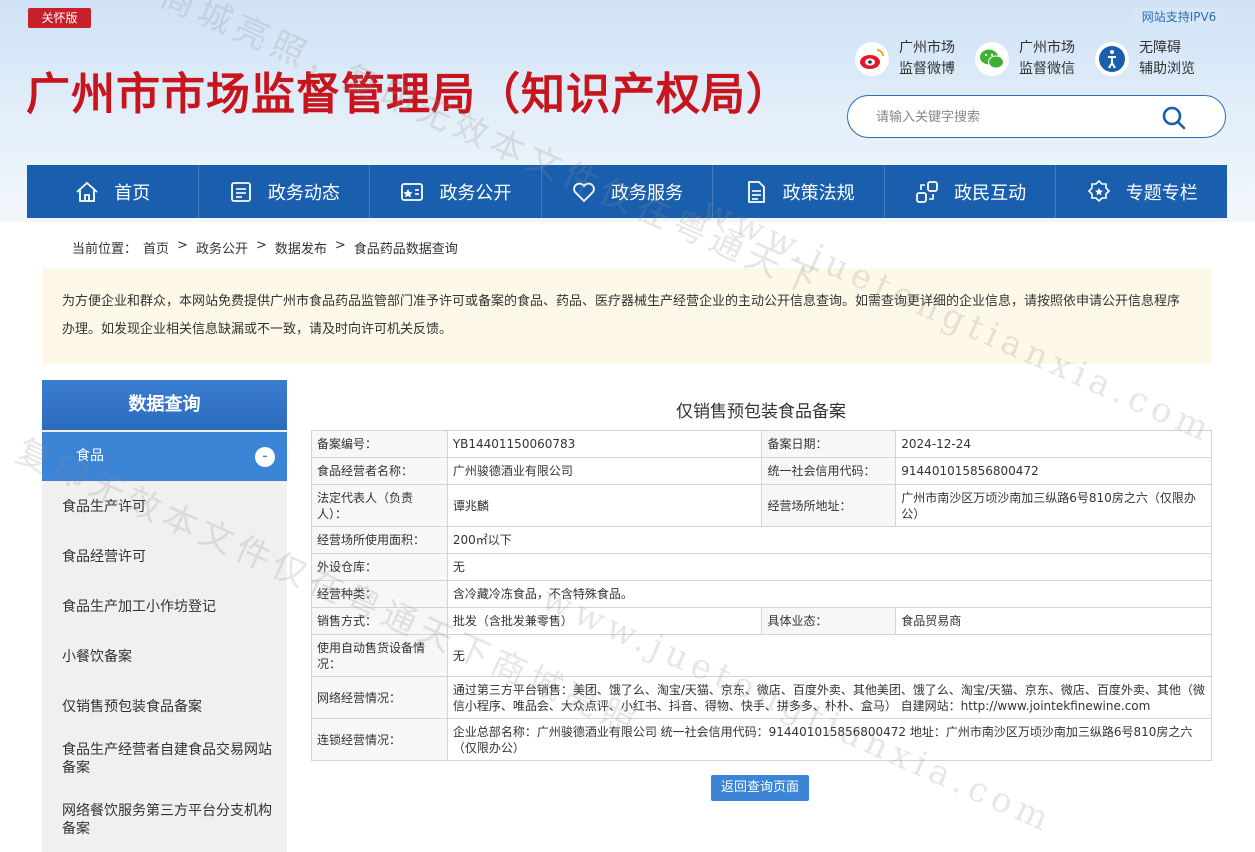 This screenshot has height=852, width=1255. I want to click on nav-label-special: 专题专栏, so click(1161, 193).